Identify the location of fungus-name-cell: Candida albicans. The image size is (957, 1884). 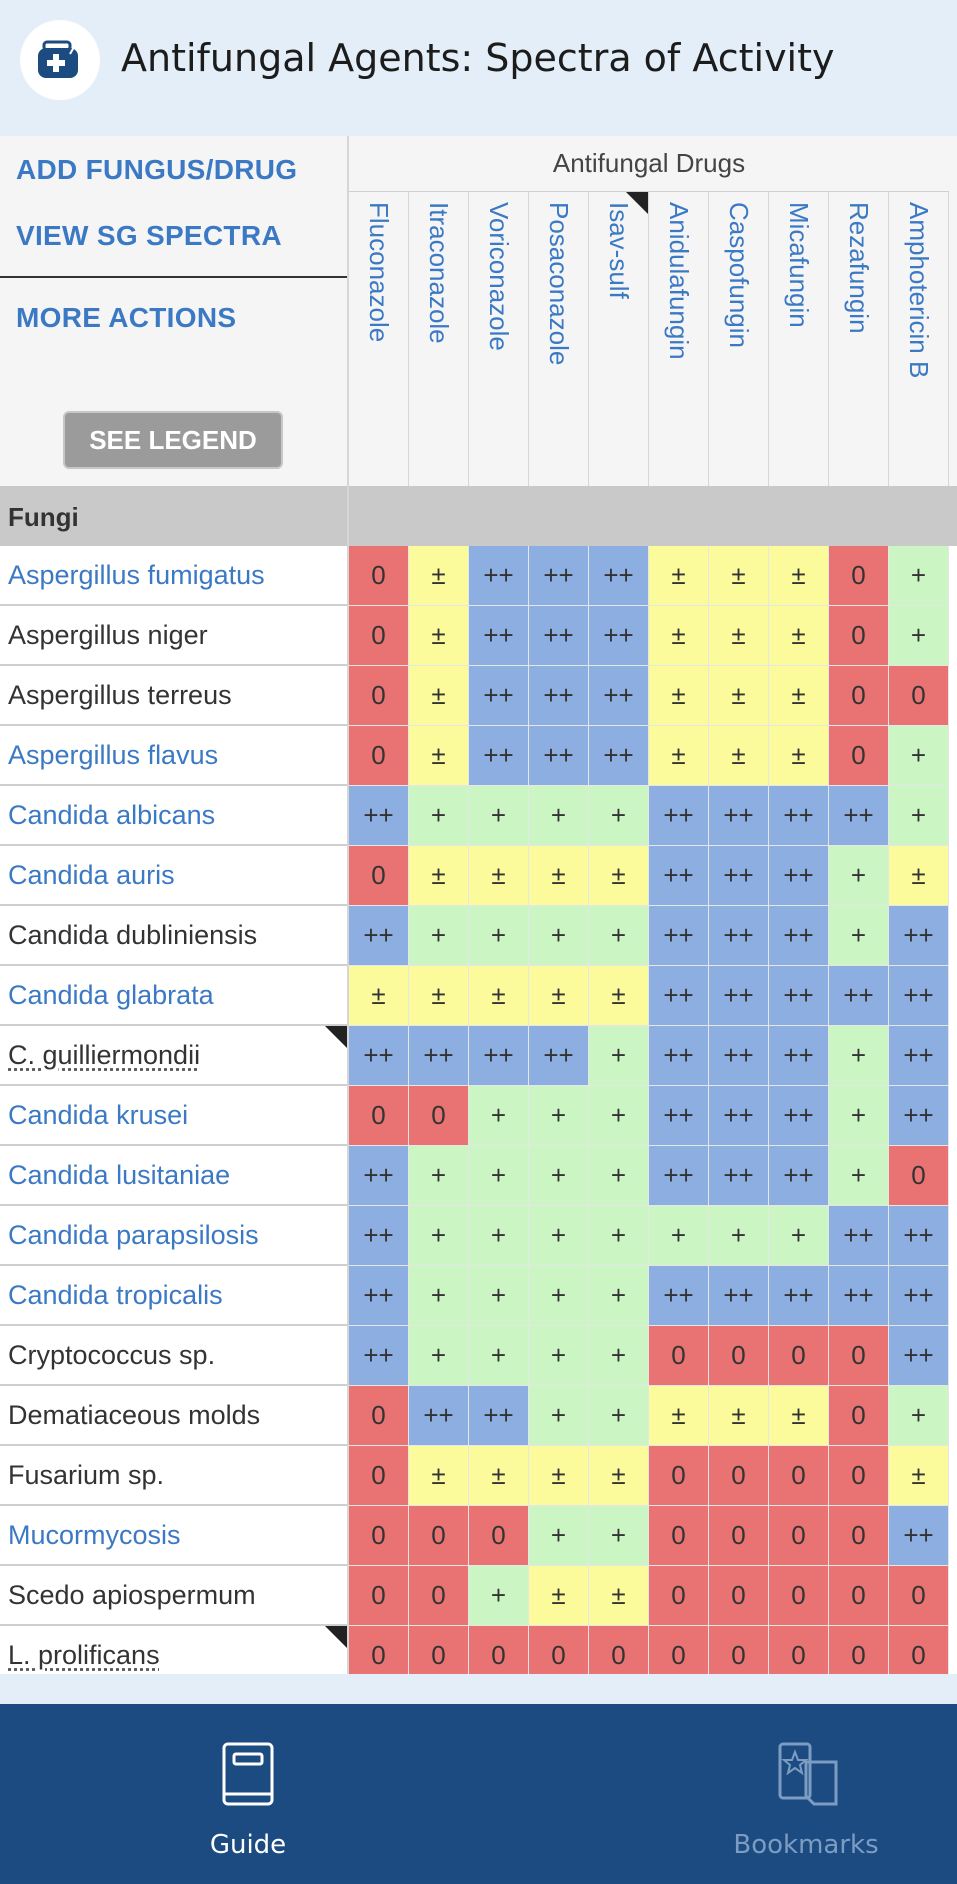
(173, 816).